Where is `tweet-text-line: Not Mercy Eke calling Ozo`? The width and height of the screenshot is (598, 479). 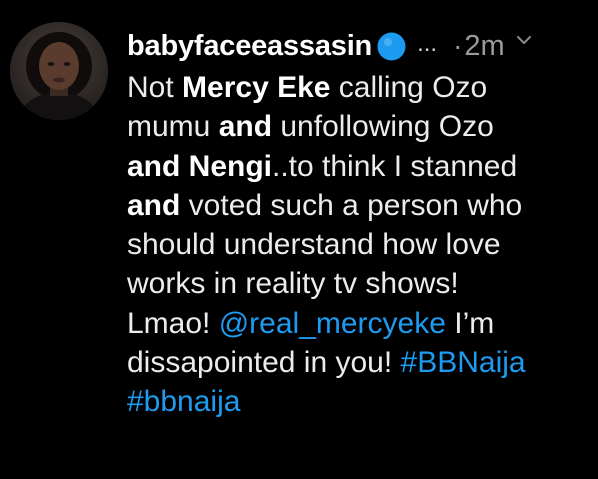
tweet-text-line: Not Mercy Eke calling Ozo is located at coordinates (361, 87).